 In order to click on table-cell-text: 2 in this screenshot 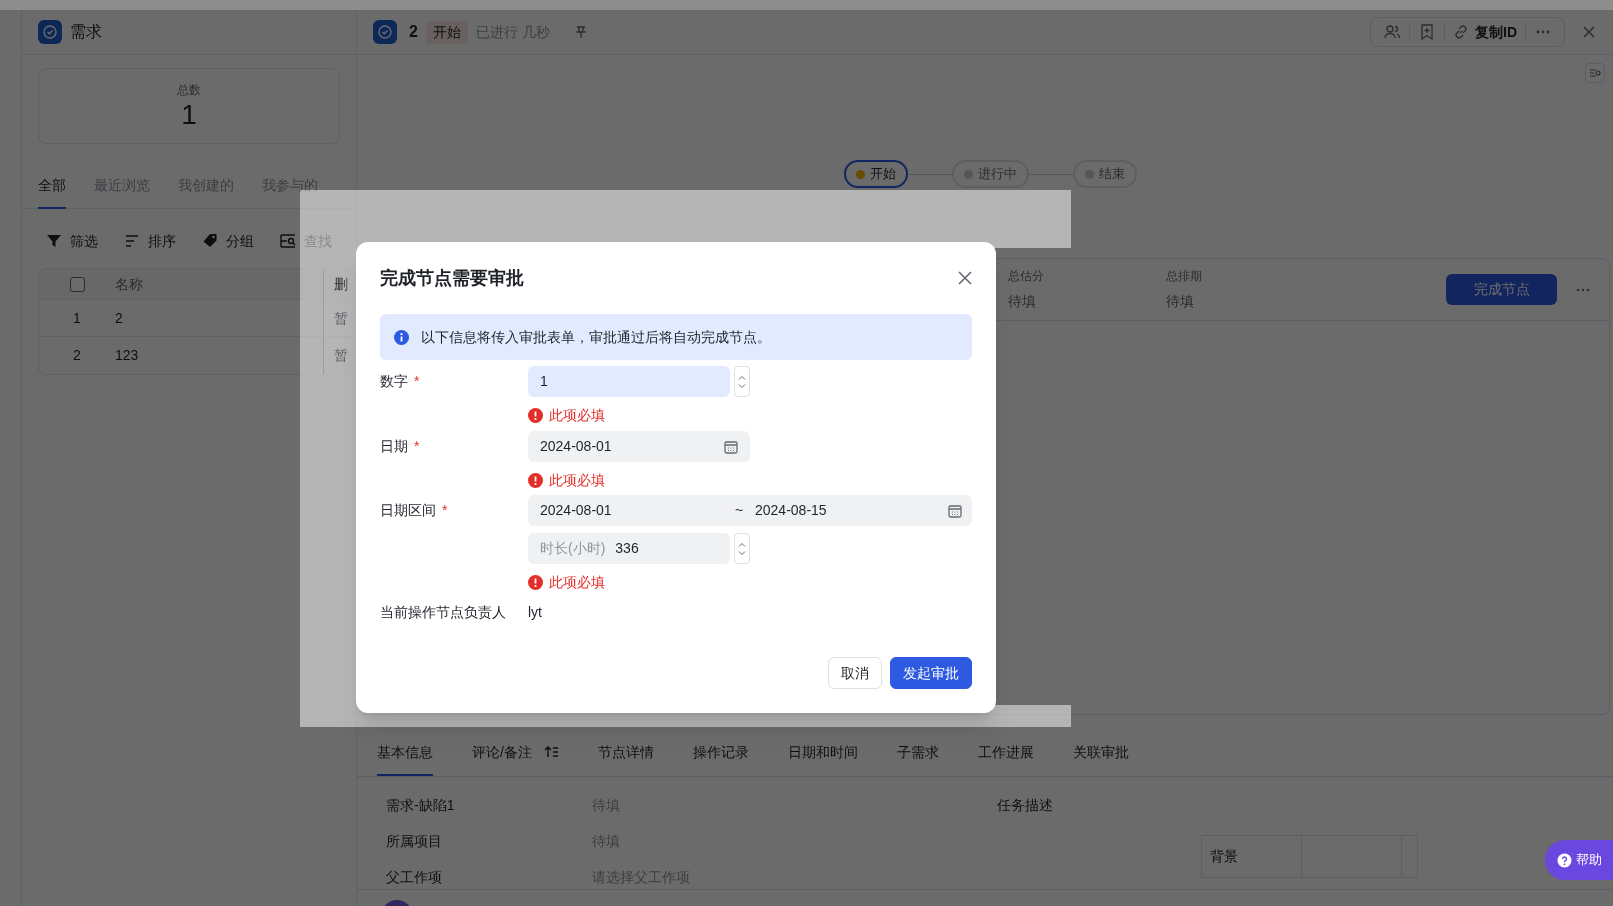, I will do `click(119, 318)`.